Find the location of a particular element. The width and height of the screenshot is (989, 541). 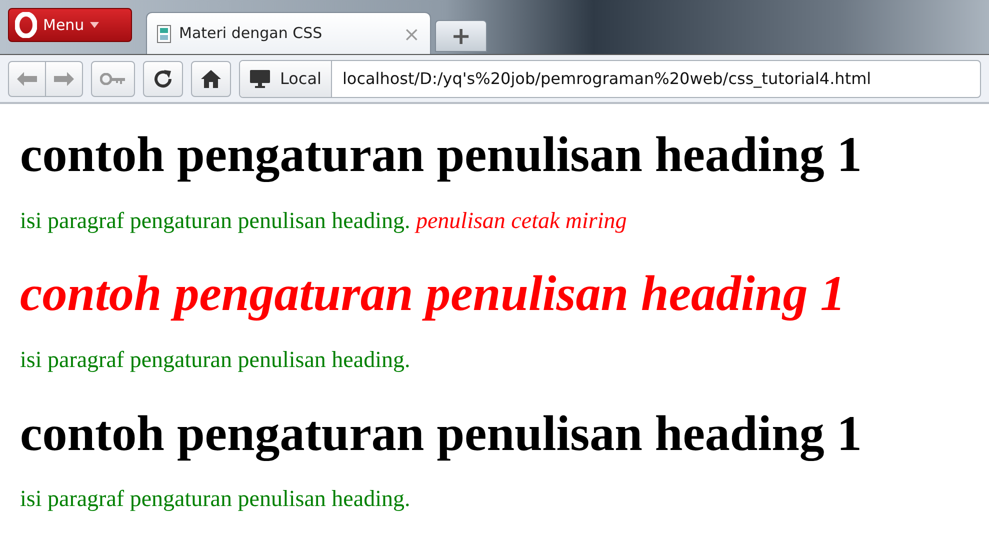

address-bar: Local localhost/D:/yq's%20job/pemrograman%20web/css_tutorial4.html is located at coordinates (610, 79).